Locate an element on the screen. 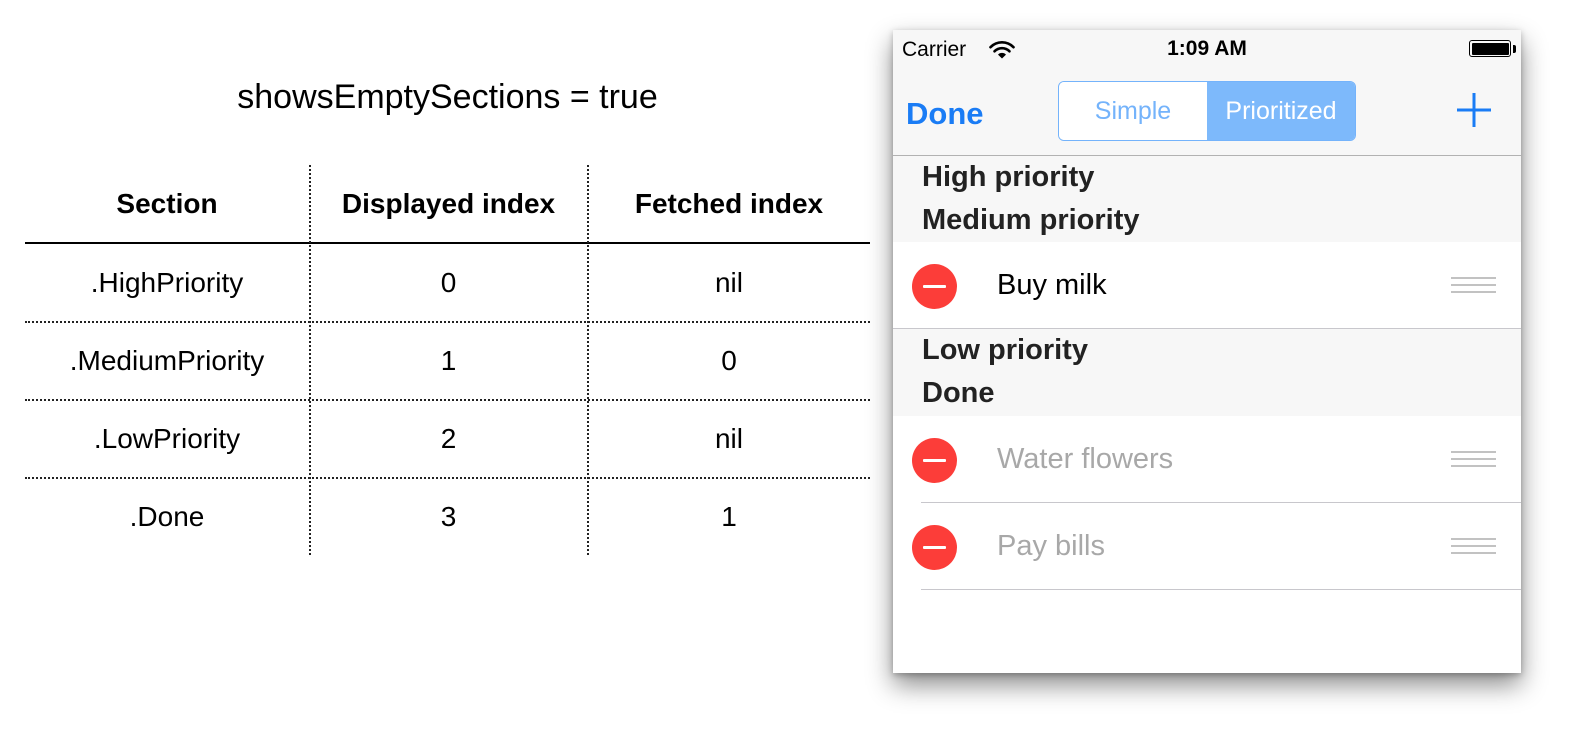  navigation-bar: Done Simple Prioritized is located at coordinates (1207, 113).